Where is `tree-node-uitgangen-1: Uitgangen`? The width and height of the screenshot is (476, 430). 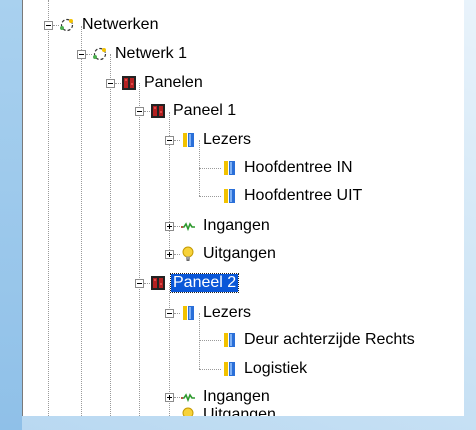
tree-node-uitgangen-1: Uitgangen is located at coordinates (229, 254).